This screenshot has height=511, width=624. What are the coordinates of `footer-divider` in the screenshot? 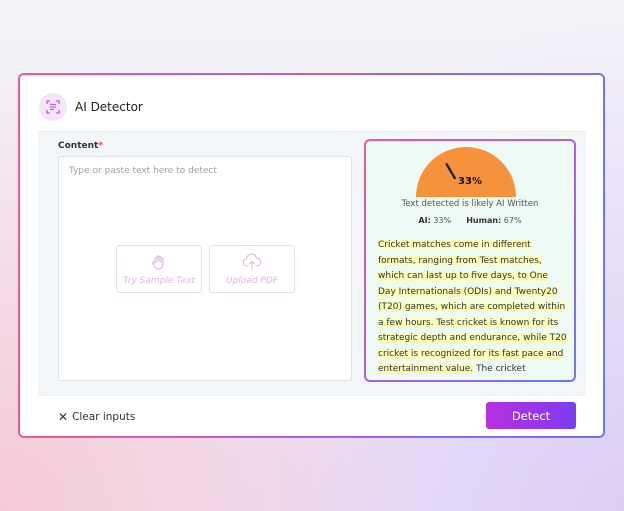 It's located at (311, 395).